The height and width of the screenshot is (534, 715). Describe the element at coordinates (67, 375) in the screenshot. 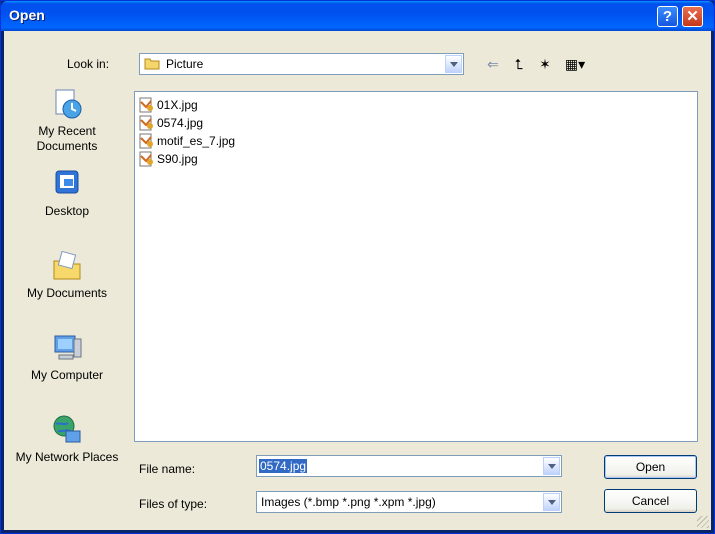

I see `place-label: My Computer` at that location.